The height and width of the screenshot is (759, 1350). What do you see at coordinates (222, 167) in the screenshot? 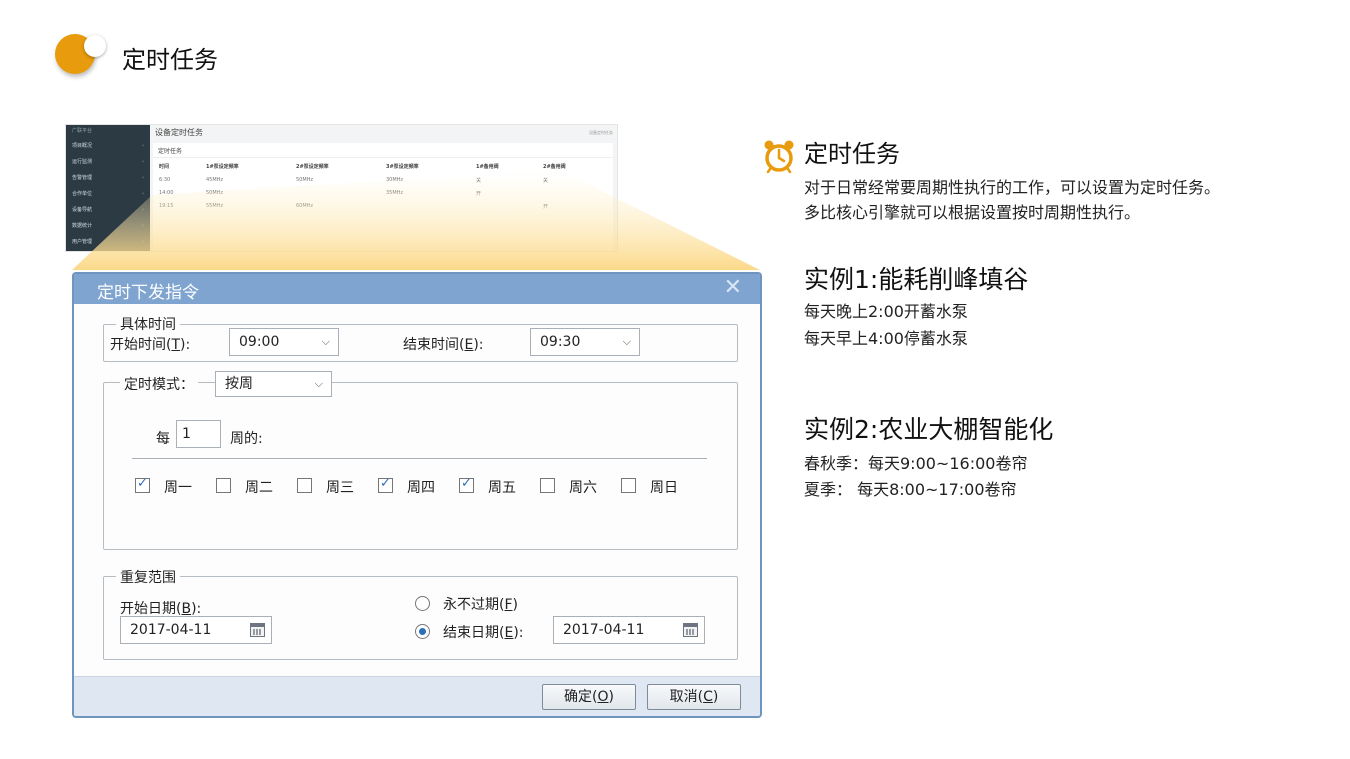
I see `mini-table-header: 1#泵设定频率` at bounding box center [222, 167].